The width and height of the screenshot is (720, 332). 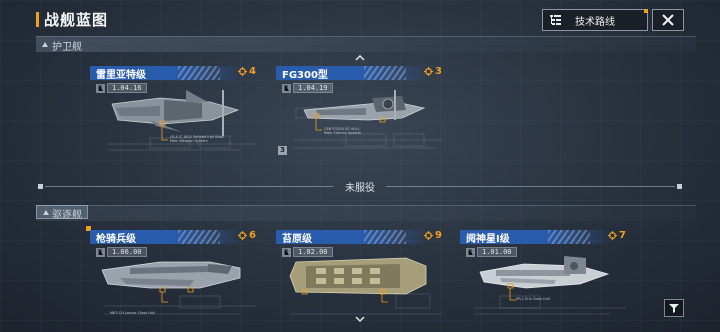 What do you see at coordinates (360, 319) in the screenshot?
I see `chevron-down-icon` at bounding box center [360, 319].